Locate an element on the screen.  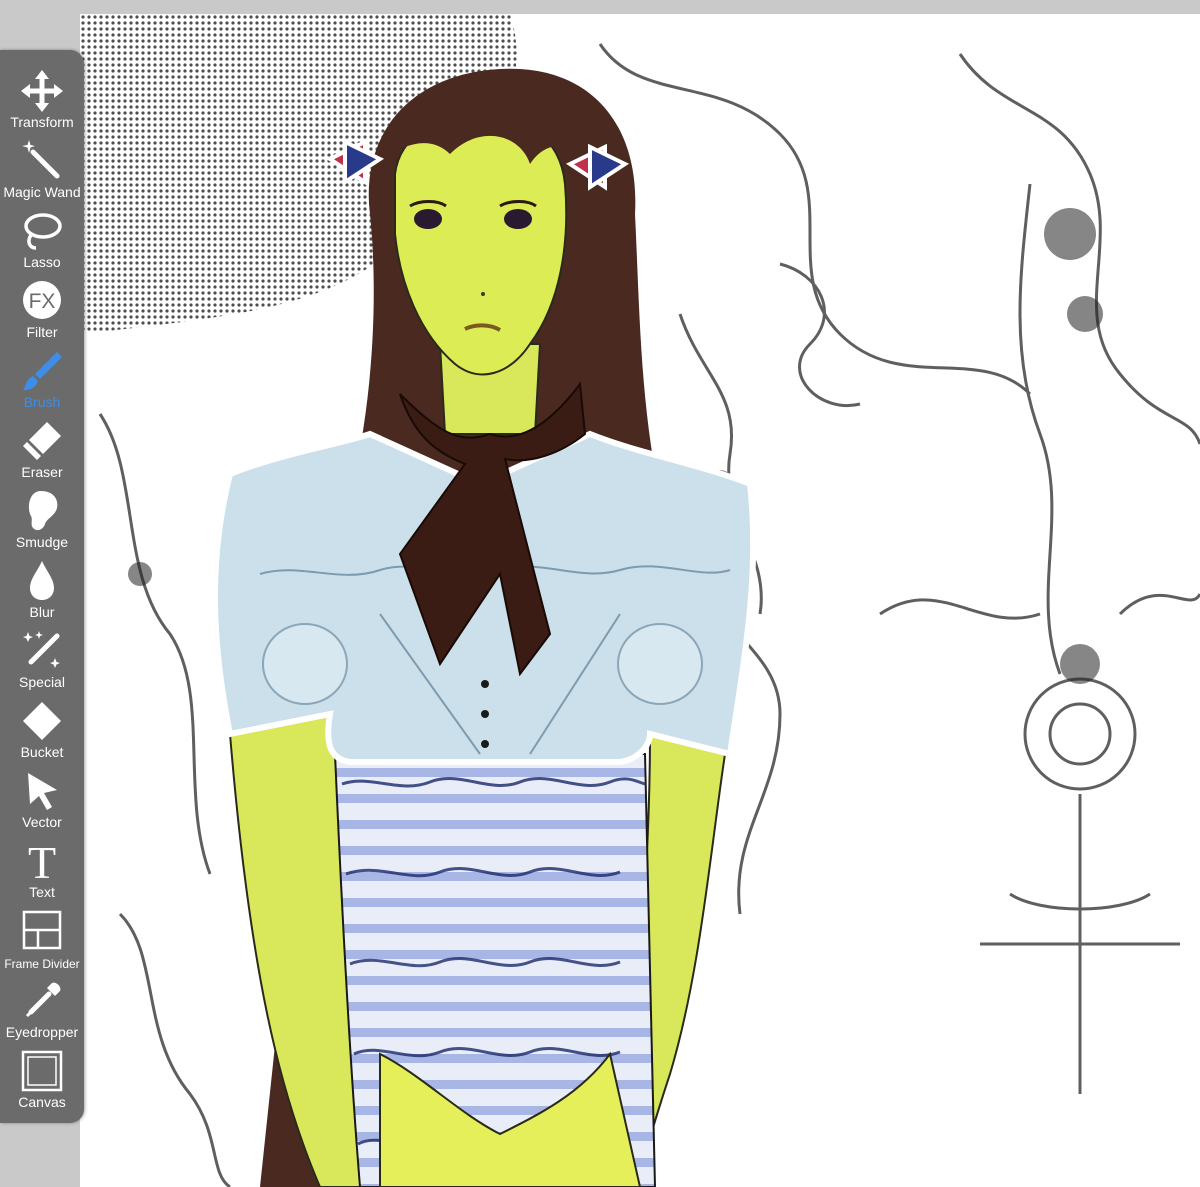
svg-text: T is located at coordinates (42, 861).